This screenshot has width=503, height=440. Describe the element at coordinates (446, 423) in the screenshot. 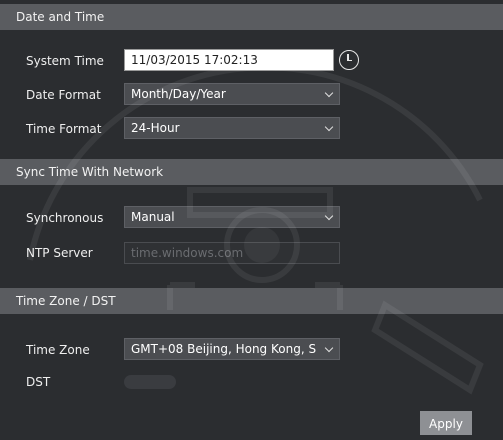

I see `apply-button: Apply` at that location.